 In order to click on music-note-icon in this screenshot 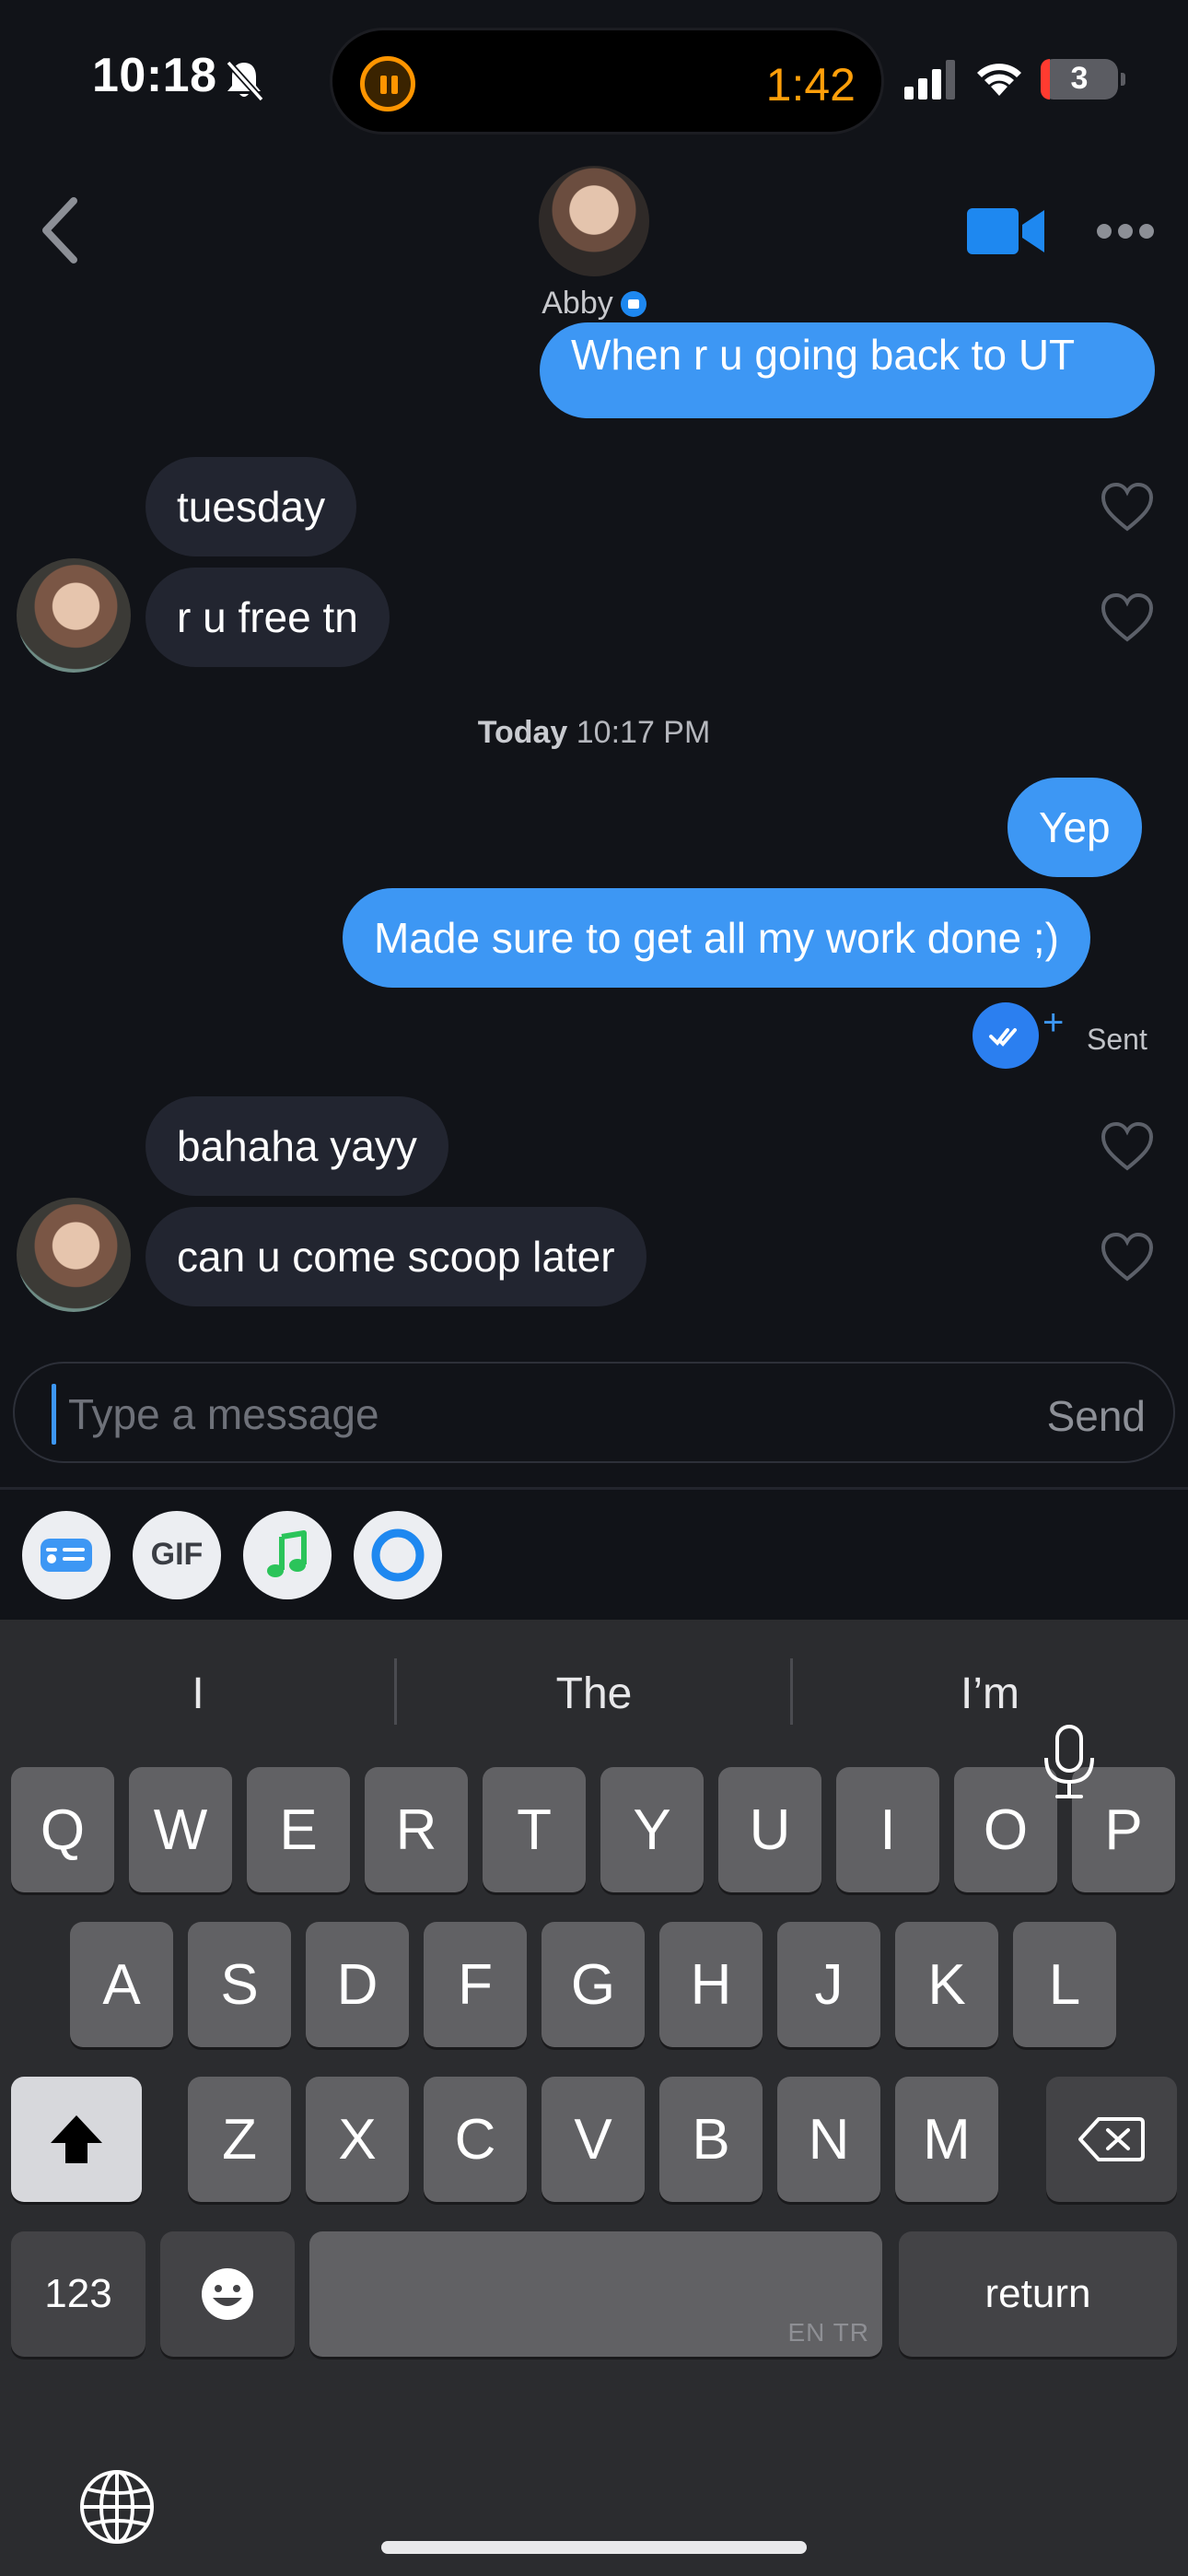, I will do `click(287, 1553)`.